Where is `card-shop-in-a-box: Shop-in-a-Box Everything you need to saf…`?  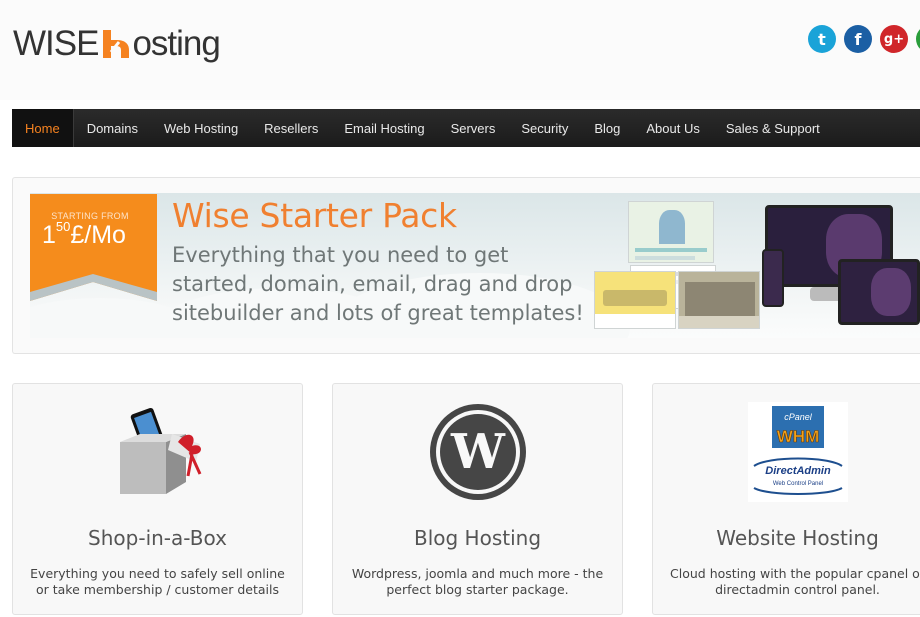 card-shop-in-a-box: Shop-in-a-Box Everything you need to saf… is located at coordinates (157, 499).